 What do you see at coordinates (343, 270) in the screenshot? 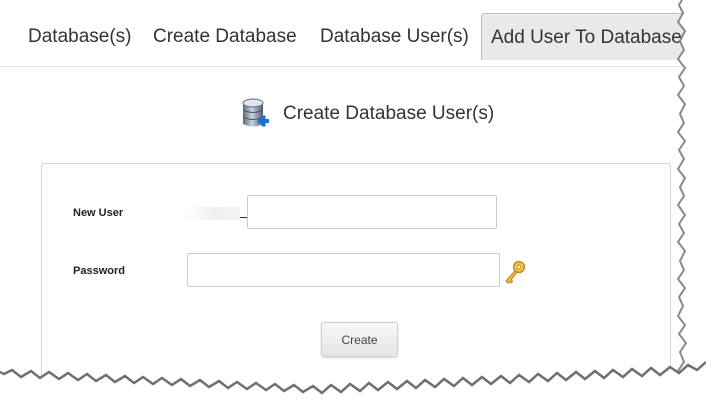
I see `password-input` at bounding box center [343, 270].